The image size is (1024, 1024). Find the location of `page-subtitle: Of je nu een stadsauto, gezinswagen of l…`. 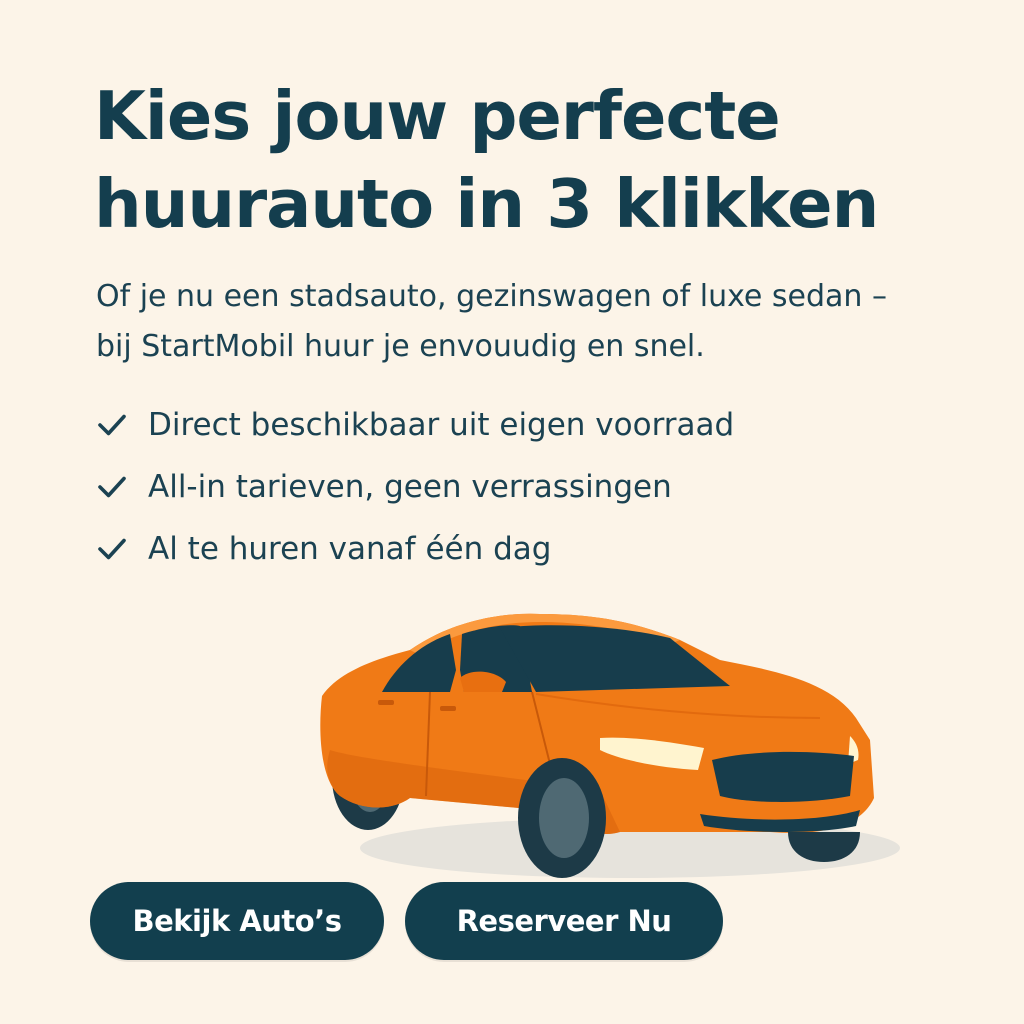

page-subtitle: Of je nu een stadsauto, gezinswagen of l… is located at coordinates (536, 322).